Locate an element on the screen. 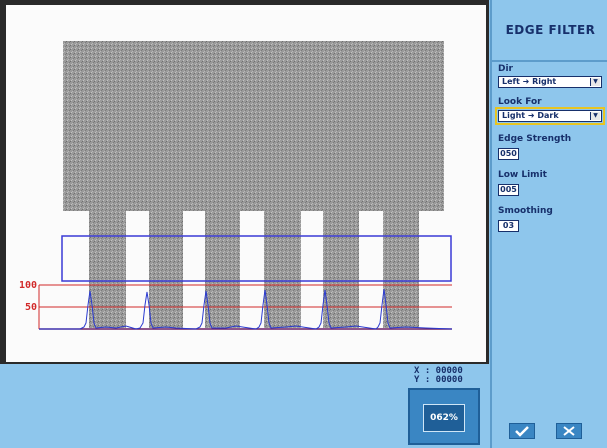  cursor-y-readout: Y : 00000 is located at coordinates (438, 380).